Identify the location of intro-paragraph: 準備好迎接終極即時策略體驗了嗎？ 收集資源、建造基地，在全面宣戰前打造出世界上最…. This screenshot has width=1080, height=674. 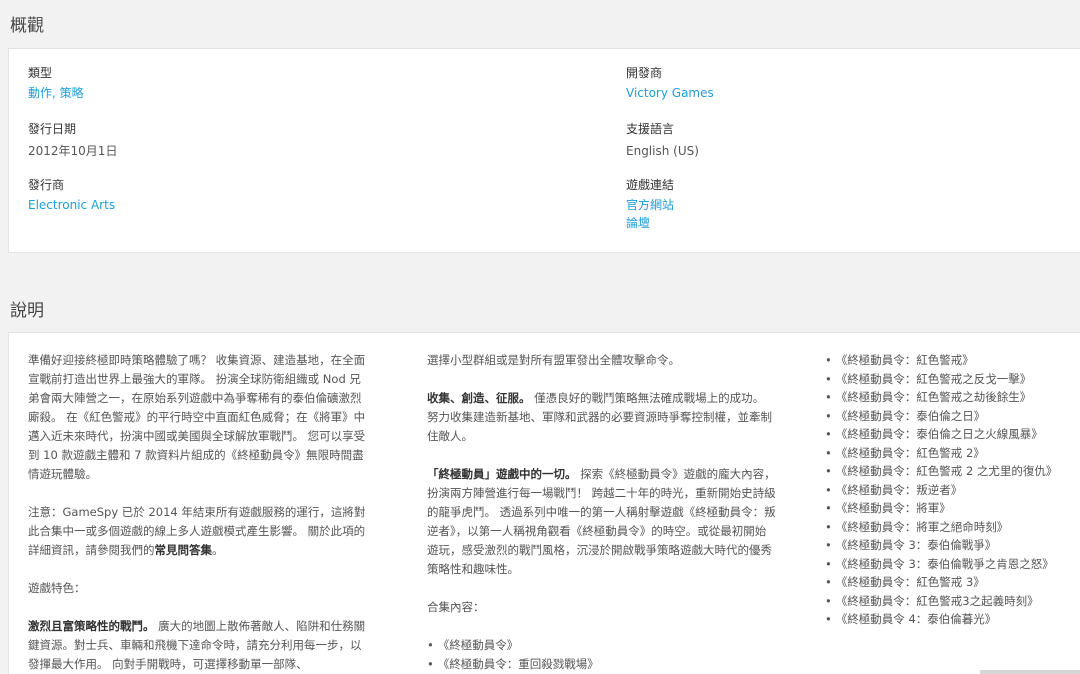
(197, 417).